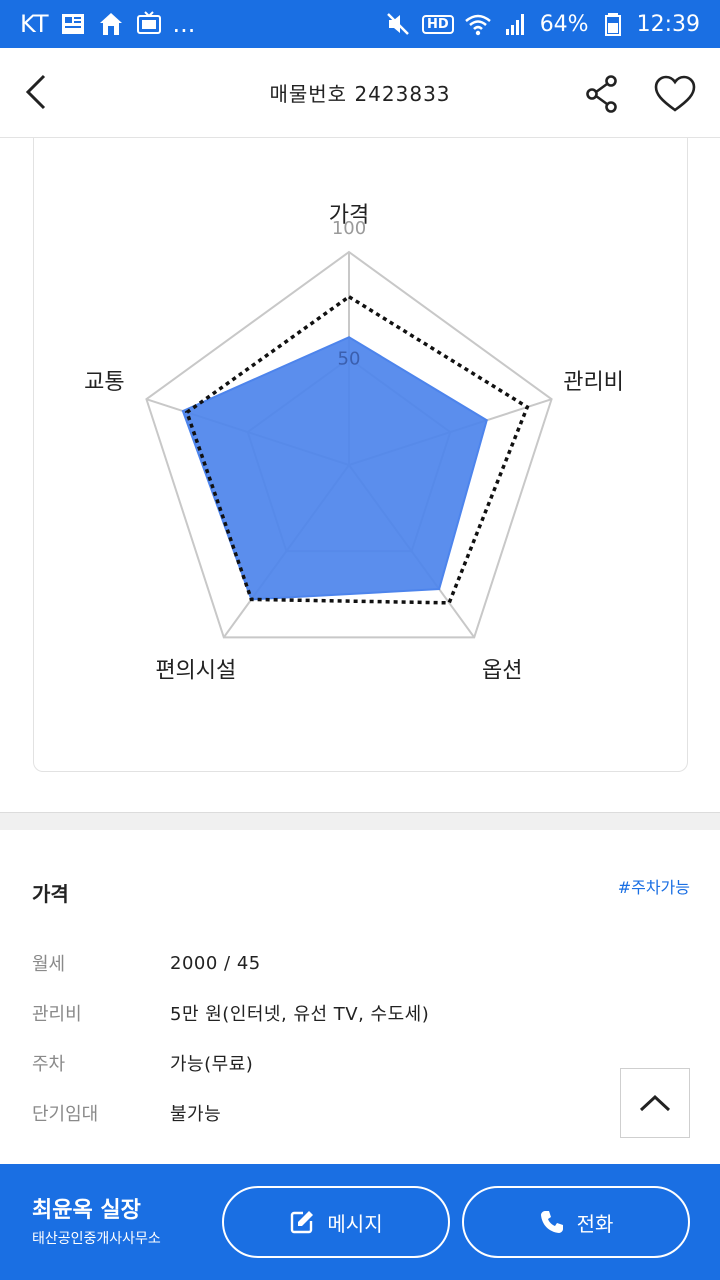 Image resolution: width=720 pixels, height=1280 pixels. What do you see at coordinates (104, 382) in the screenshot?
I see `axis-label-transport: 교통` at bounding box center [104, 382].